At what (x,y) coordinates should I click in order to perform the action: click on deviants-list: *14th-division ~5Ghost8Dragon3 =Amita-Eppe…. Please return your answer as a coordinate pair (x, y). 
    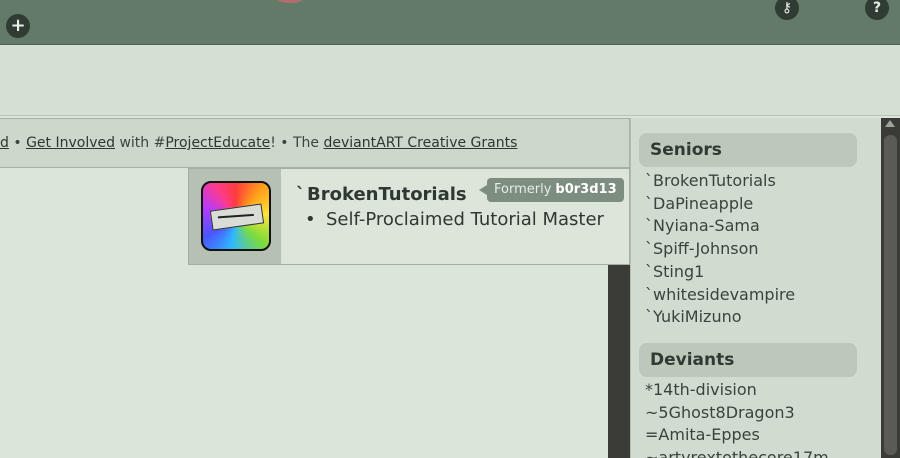
    Looking at the image, I should click on (737, 418).